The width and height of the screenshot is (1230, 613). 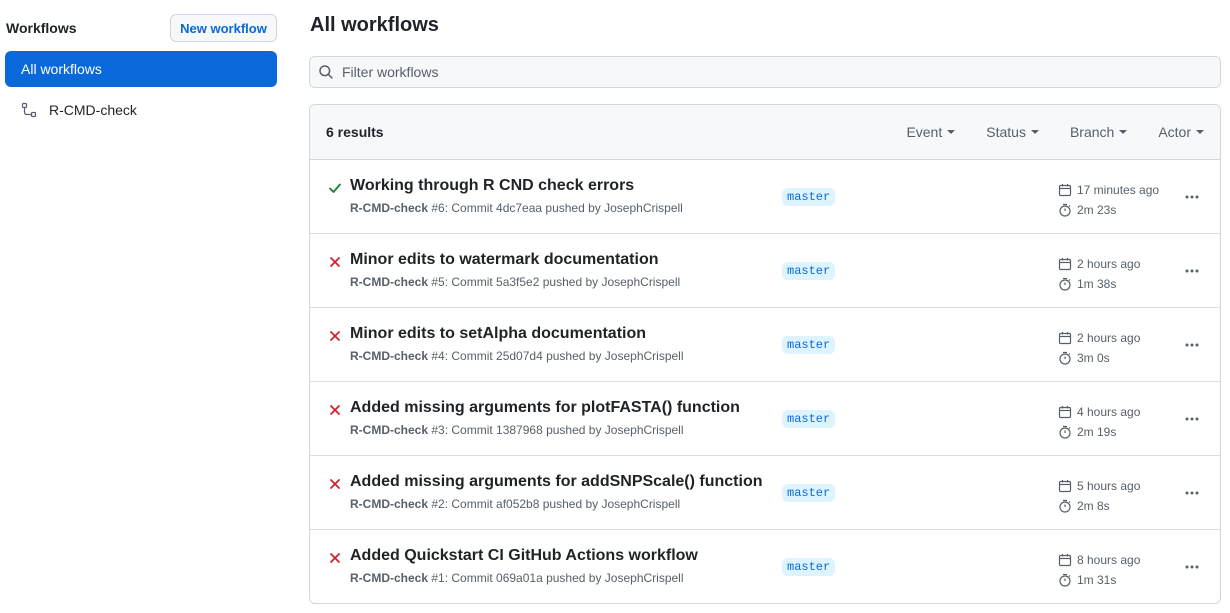 I want to click on run-duration: 2m 8s, so click(x=1093, y=506).